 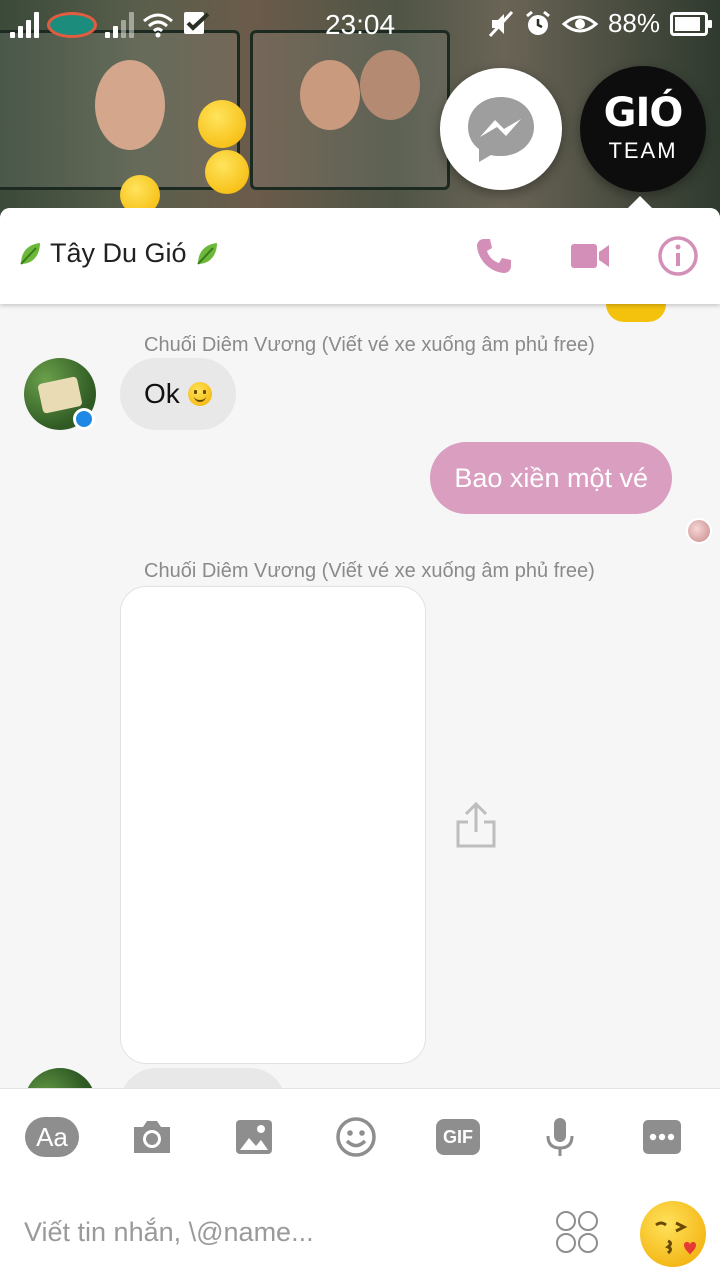 I want to click on video-call-button, so click(x=590, y=256).